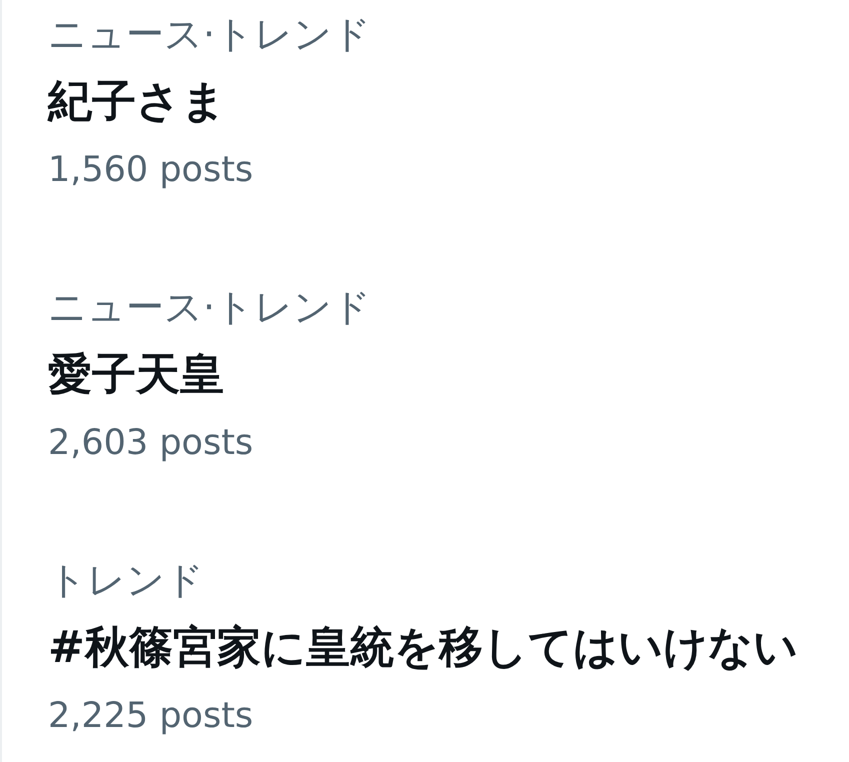 The height and width of the screenshot is (762, 849). Describe the element at coordinates (136, 375) in the screenshot. I see `trend-title: 愛子天皇` at that location.